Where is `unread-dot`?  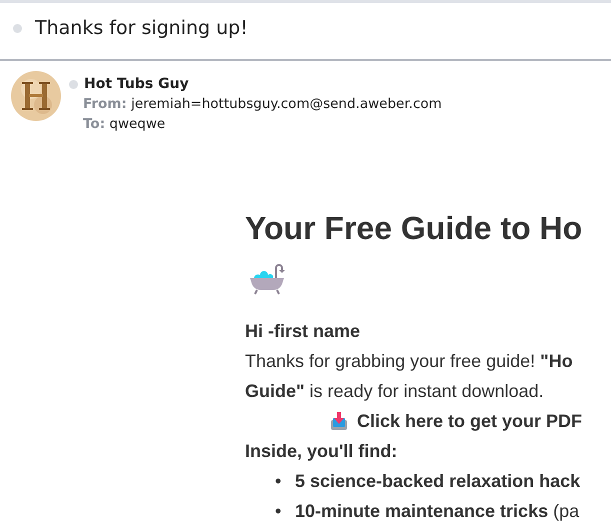 unread-dot is located at coordinates (17, 28).